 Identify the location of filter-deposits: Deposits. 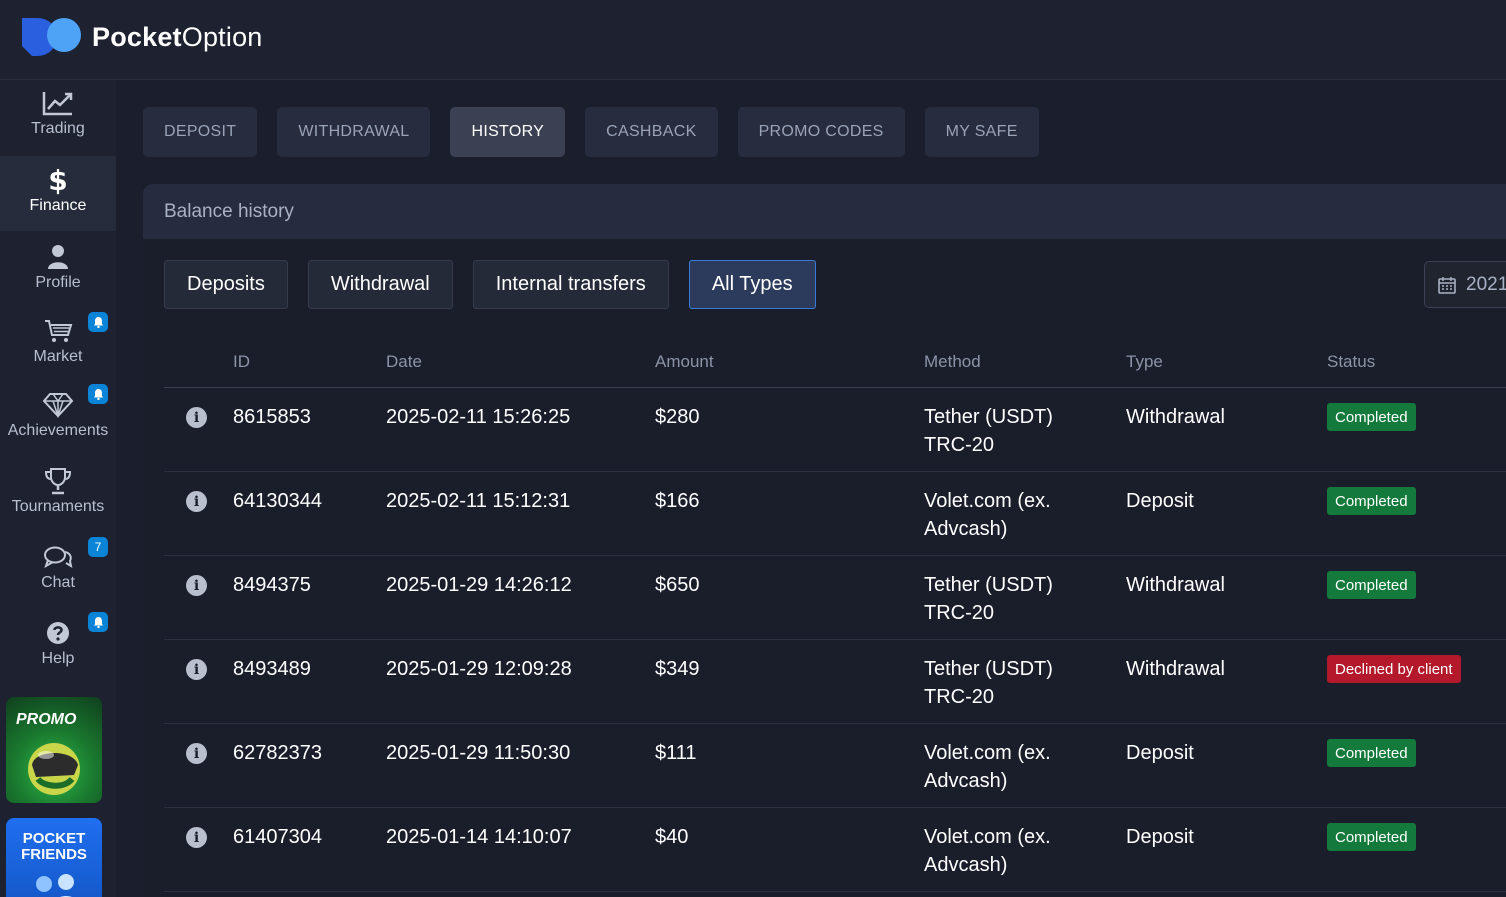
(226, 284).